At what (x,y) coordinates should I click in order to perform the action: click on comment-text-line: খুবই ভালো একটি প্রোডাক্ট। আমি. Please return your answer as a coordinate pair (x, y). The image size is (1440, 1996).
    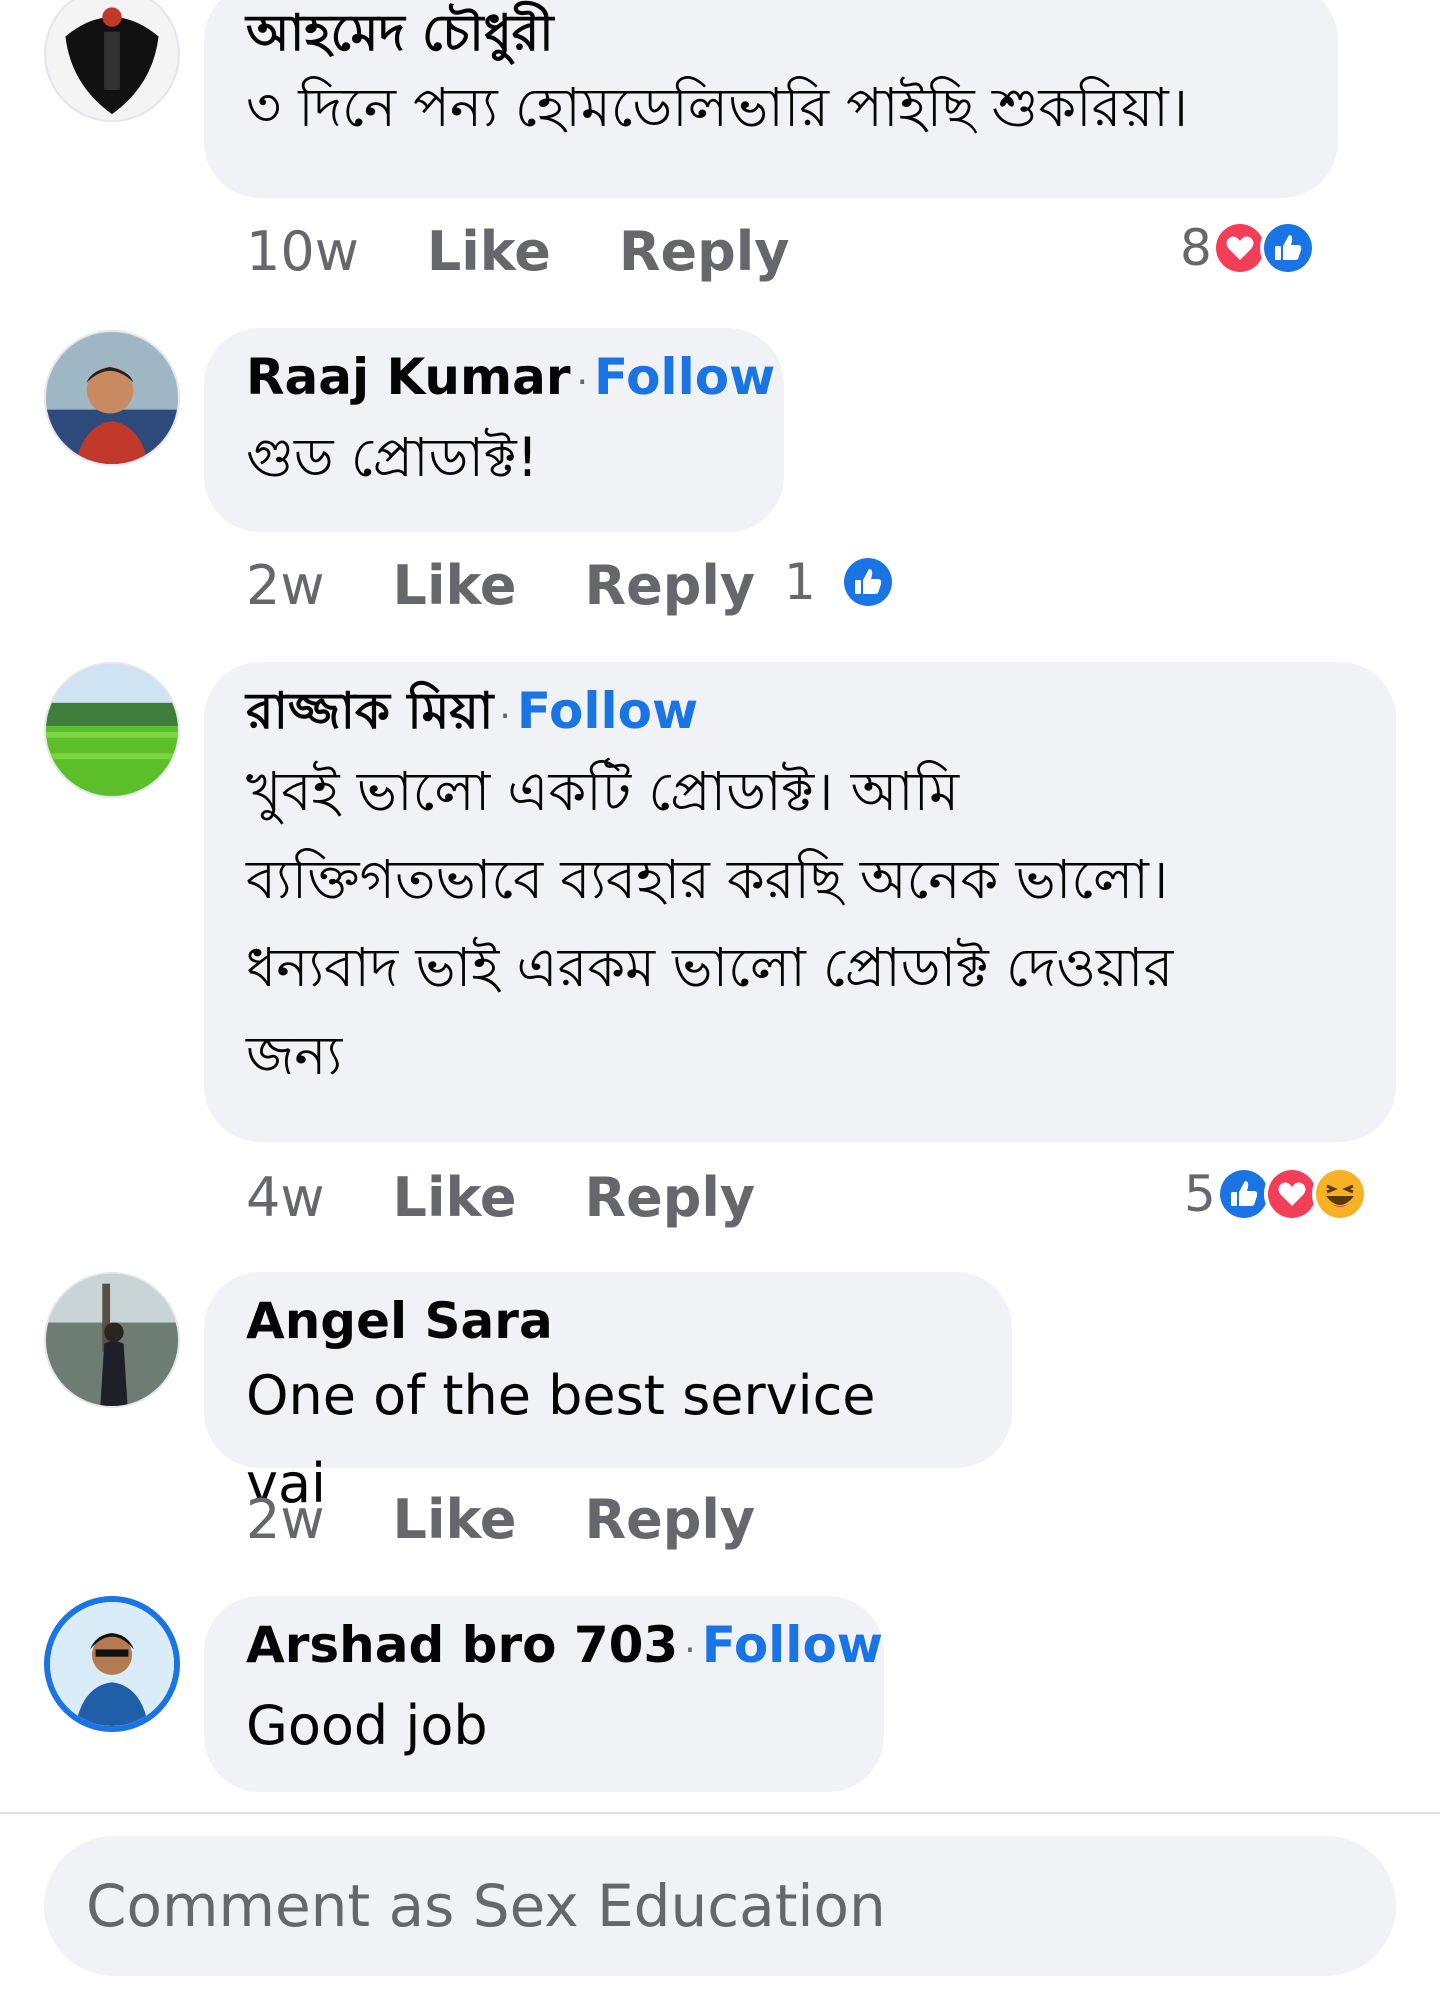
    Looking at the image, I should click on (603, 791).